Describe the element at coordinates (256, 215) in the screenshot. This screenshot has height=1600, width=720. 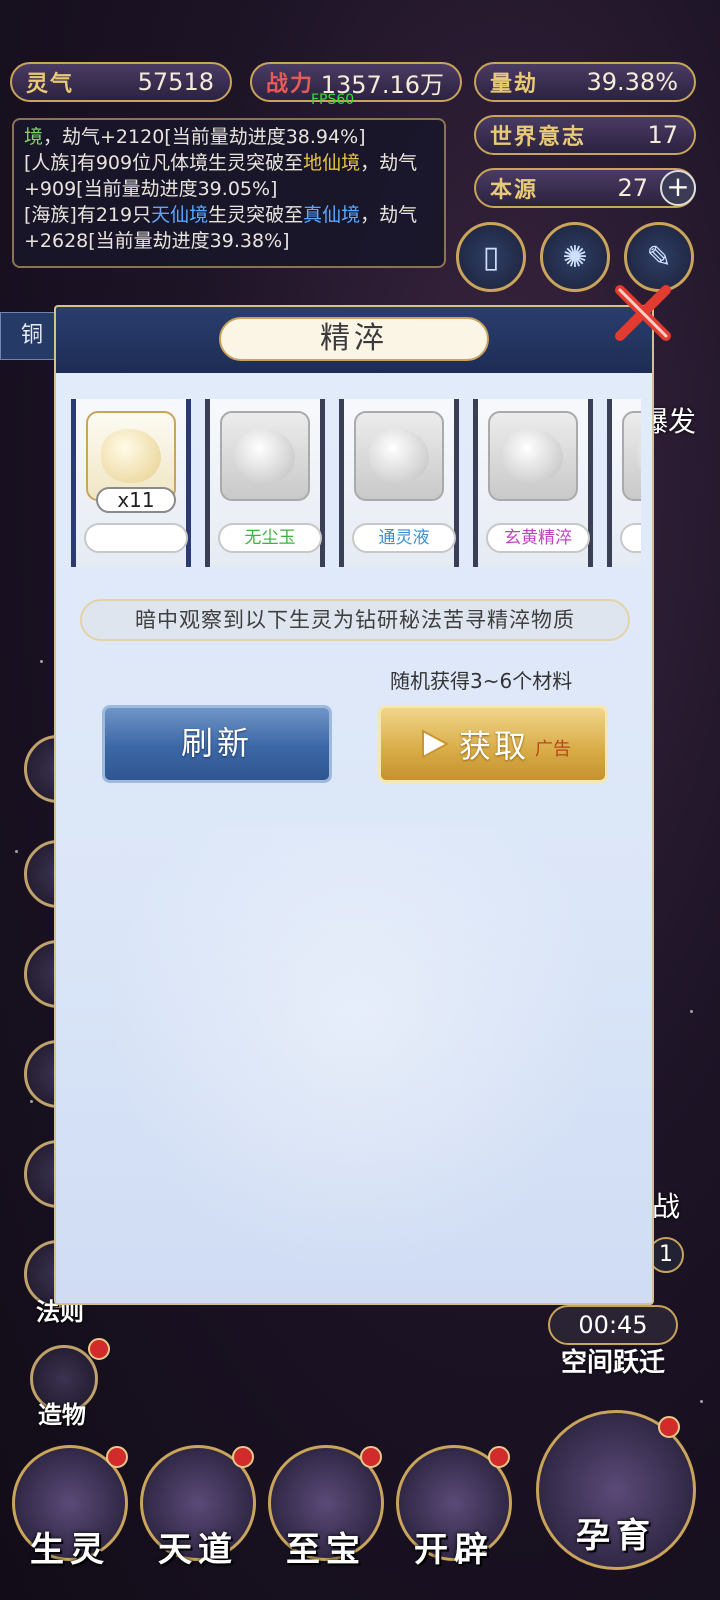
I see `log-text: 生灵突破至` at that location.